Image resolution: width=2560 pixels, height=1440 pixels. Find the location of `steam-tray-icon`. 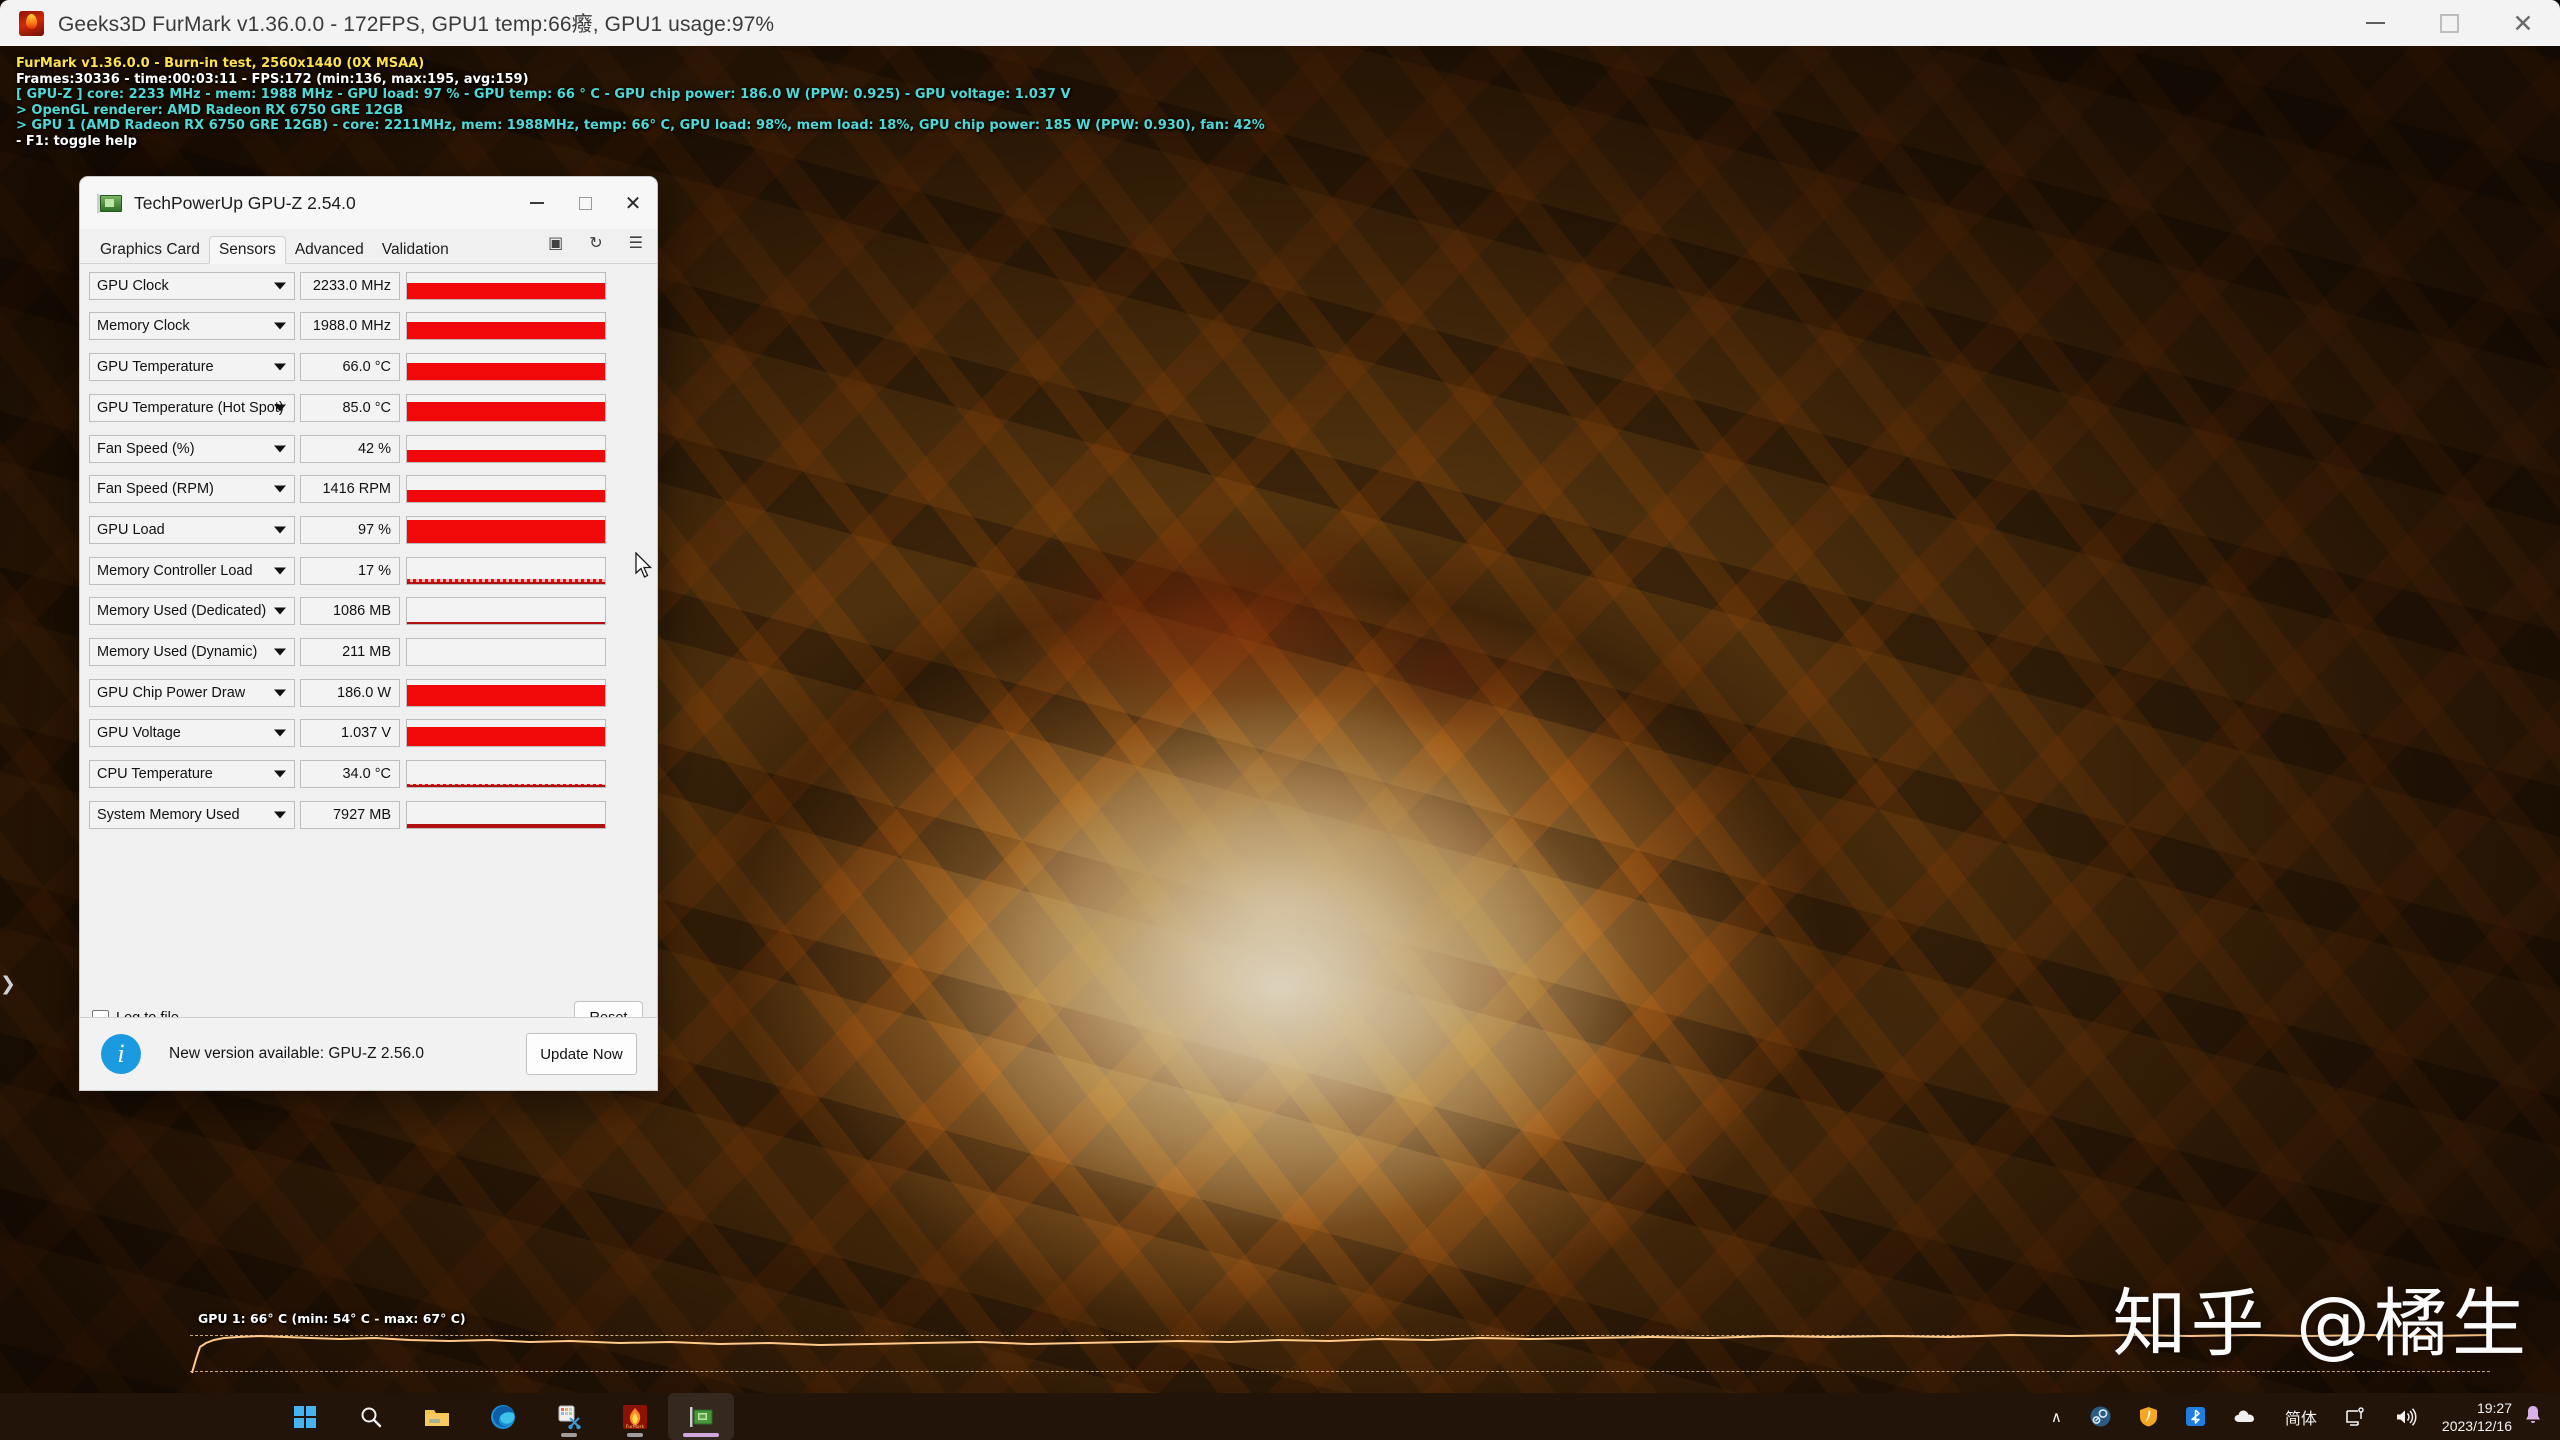

steam-tray-icon is located at coordinates (2100, 1416).